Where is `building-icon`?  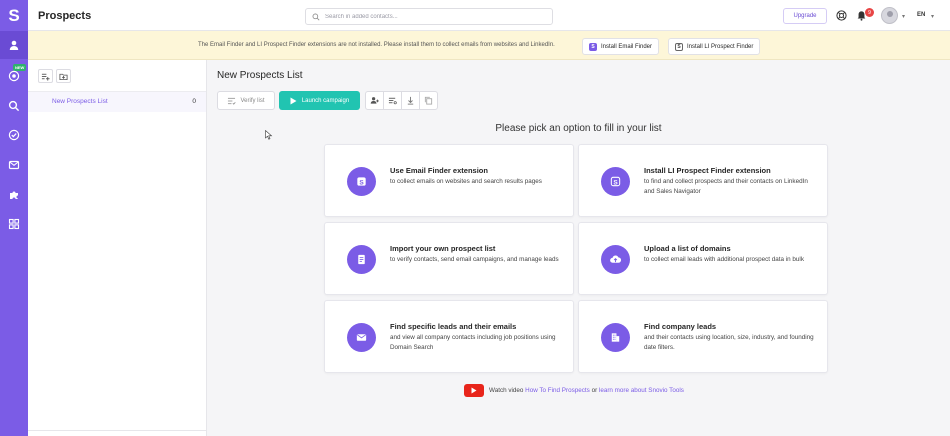
building-icon is located at coordinates (615, 337).